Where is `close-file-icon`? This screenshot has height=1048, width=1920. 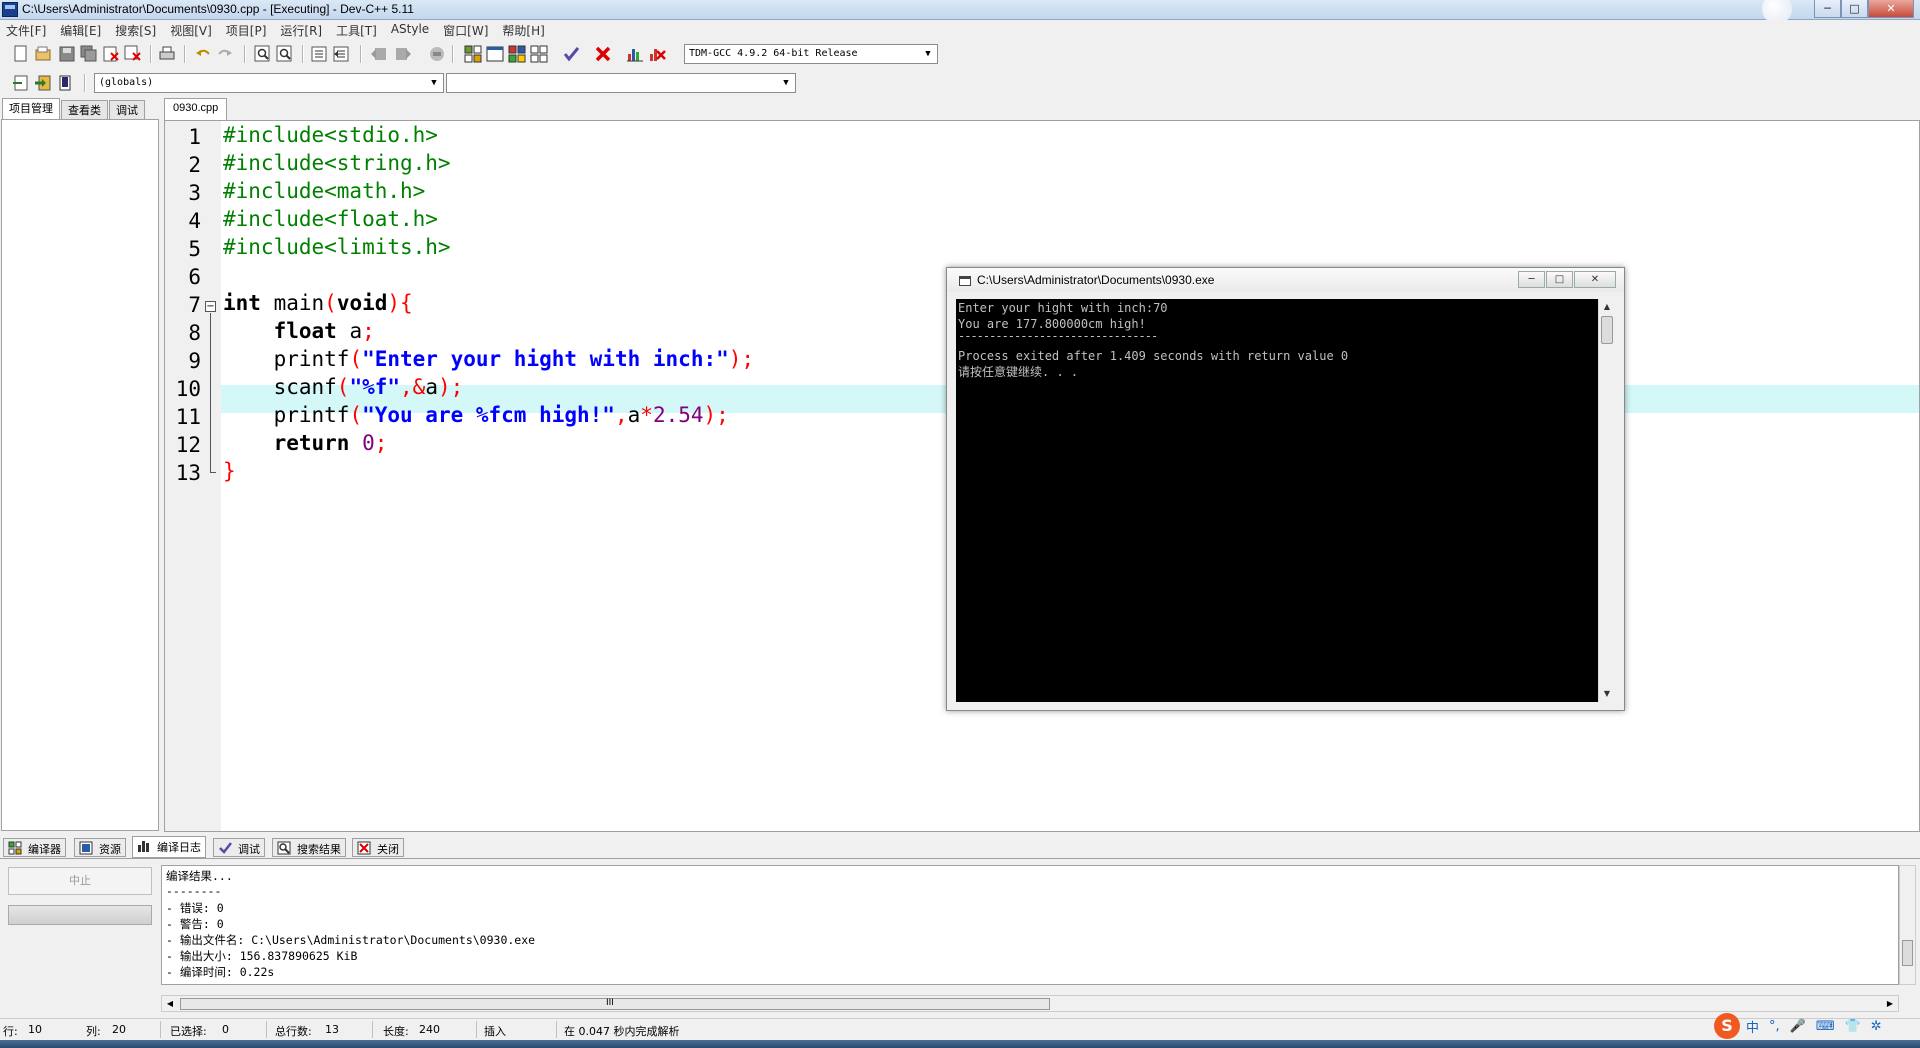
close-file-icon is located at coordinates (111, 54).